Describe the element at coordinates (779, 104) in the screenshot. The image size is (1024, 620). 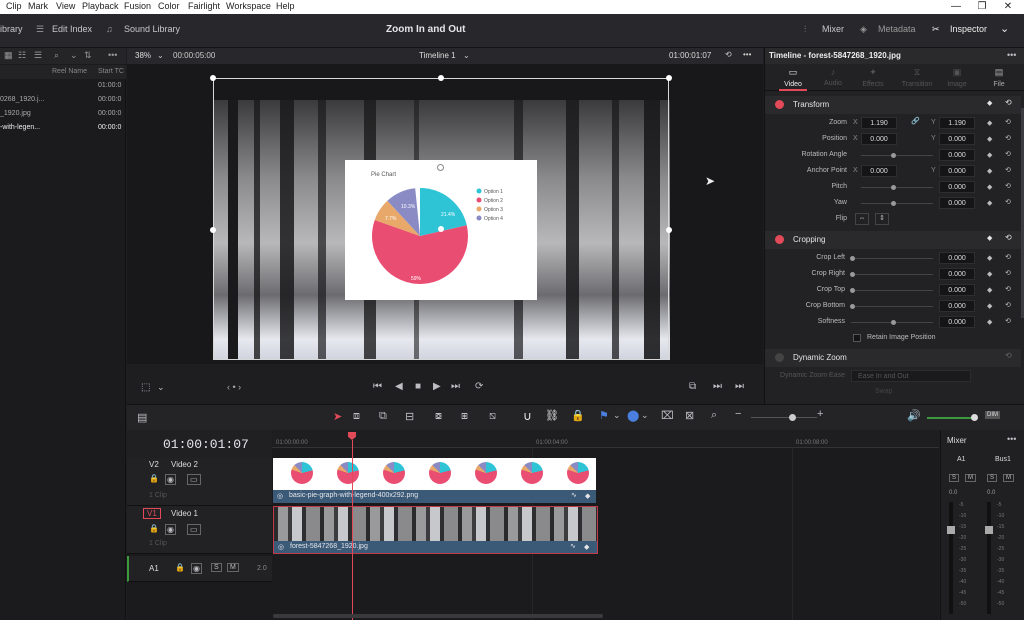
I see `transform-enable-toggle` at that location.